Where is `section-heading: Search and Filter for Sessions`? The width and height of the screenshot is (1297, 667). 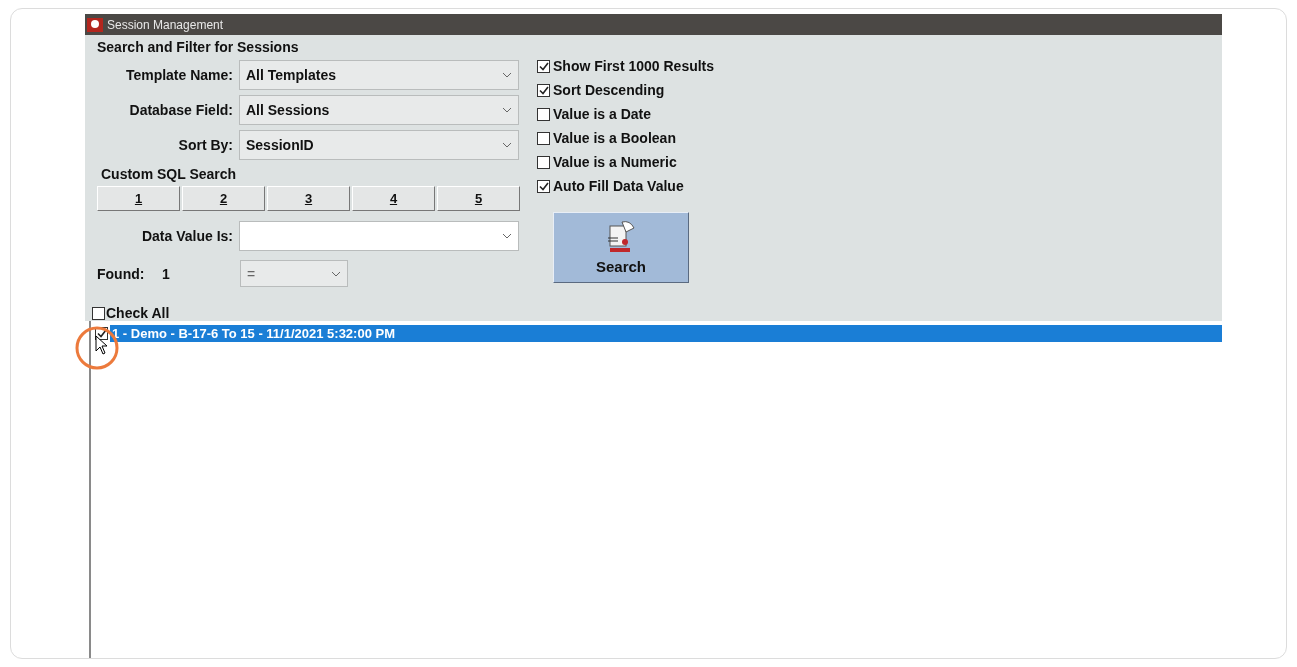 section-heading: Search and Filter for Sessions is located at coordinates (198, 47).